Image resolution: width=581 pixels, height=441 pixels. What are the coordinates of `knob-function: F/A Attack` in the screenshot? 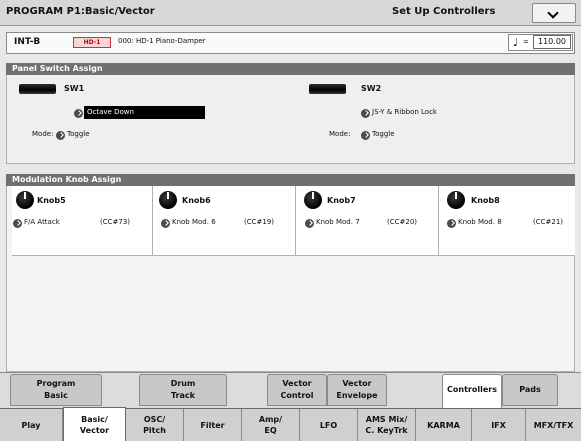 It's located at (42, 222).